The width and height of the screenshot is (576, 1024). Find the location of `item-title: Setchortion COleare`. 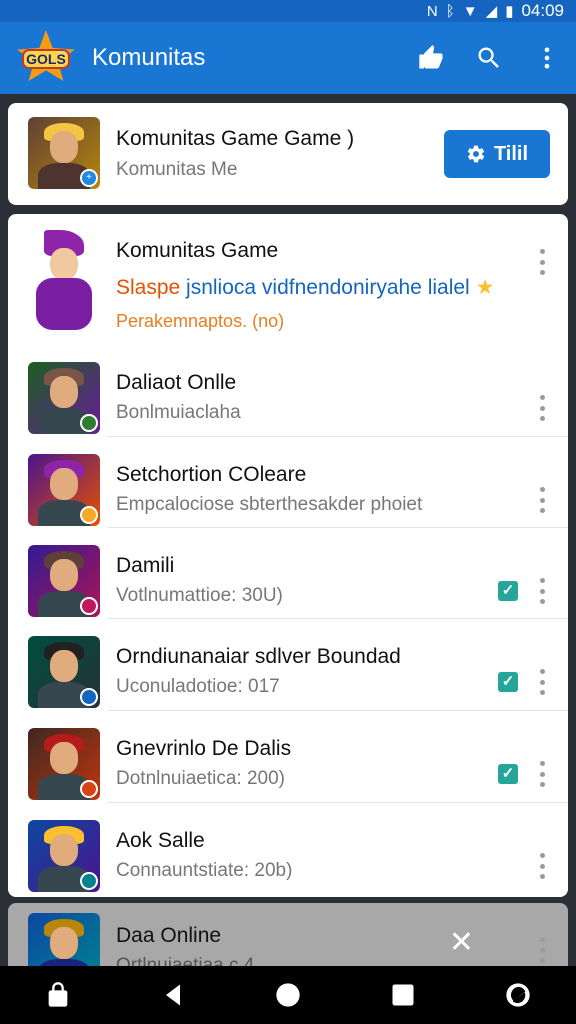

item-title: Setchortion COleare is located at coordinates (211, 474).